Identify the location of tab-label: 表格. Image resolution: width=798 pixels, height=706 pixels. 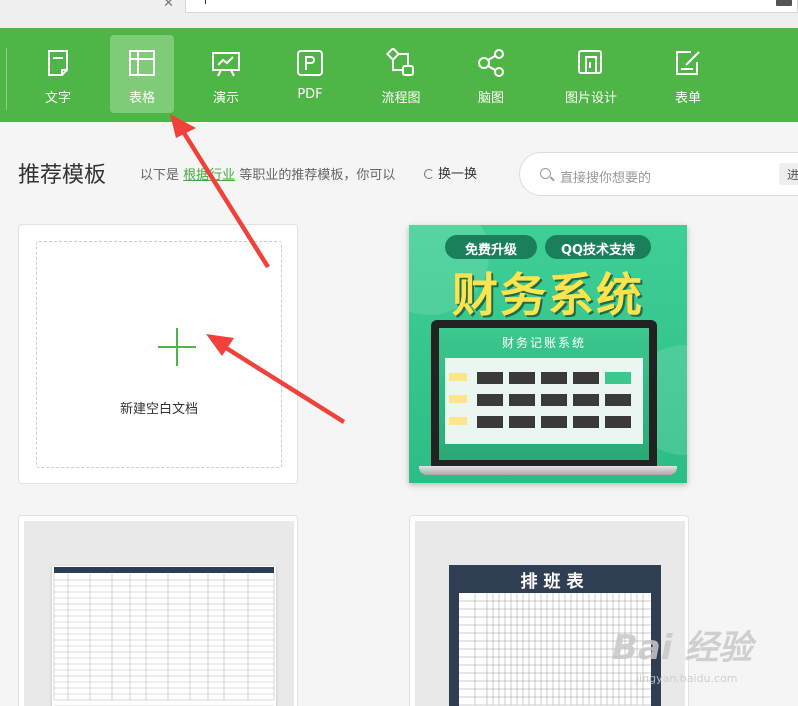
(141, 98).